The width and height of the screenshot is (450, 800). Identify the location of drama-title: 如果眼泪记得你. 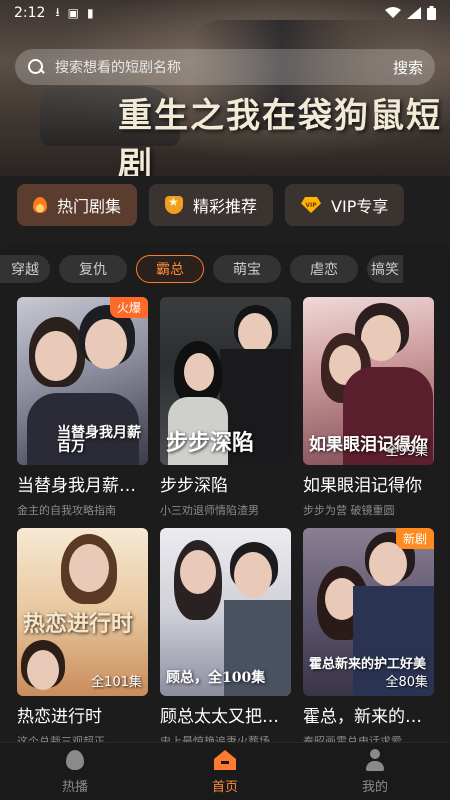
(362, 486).